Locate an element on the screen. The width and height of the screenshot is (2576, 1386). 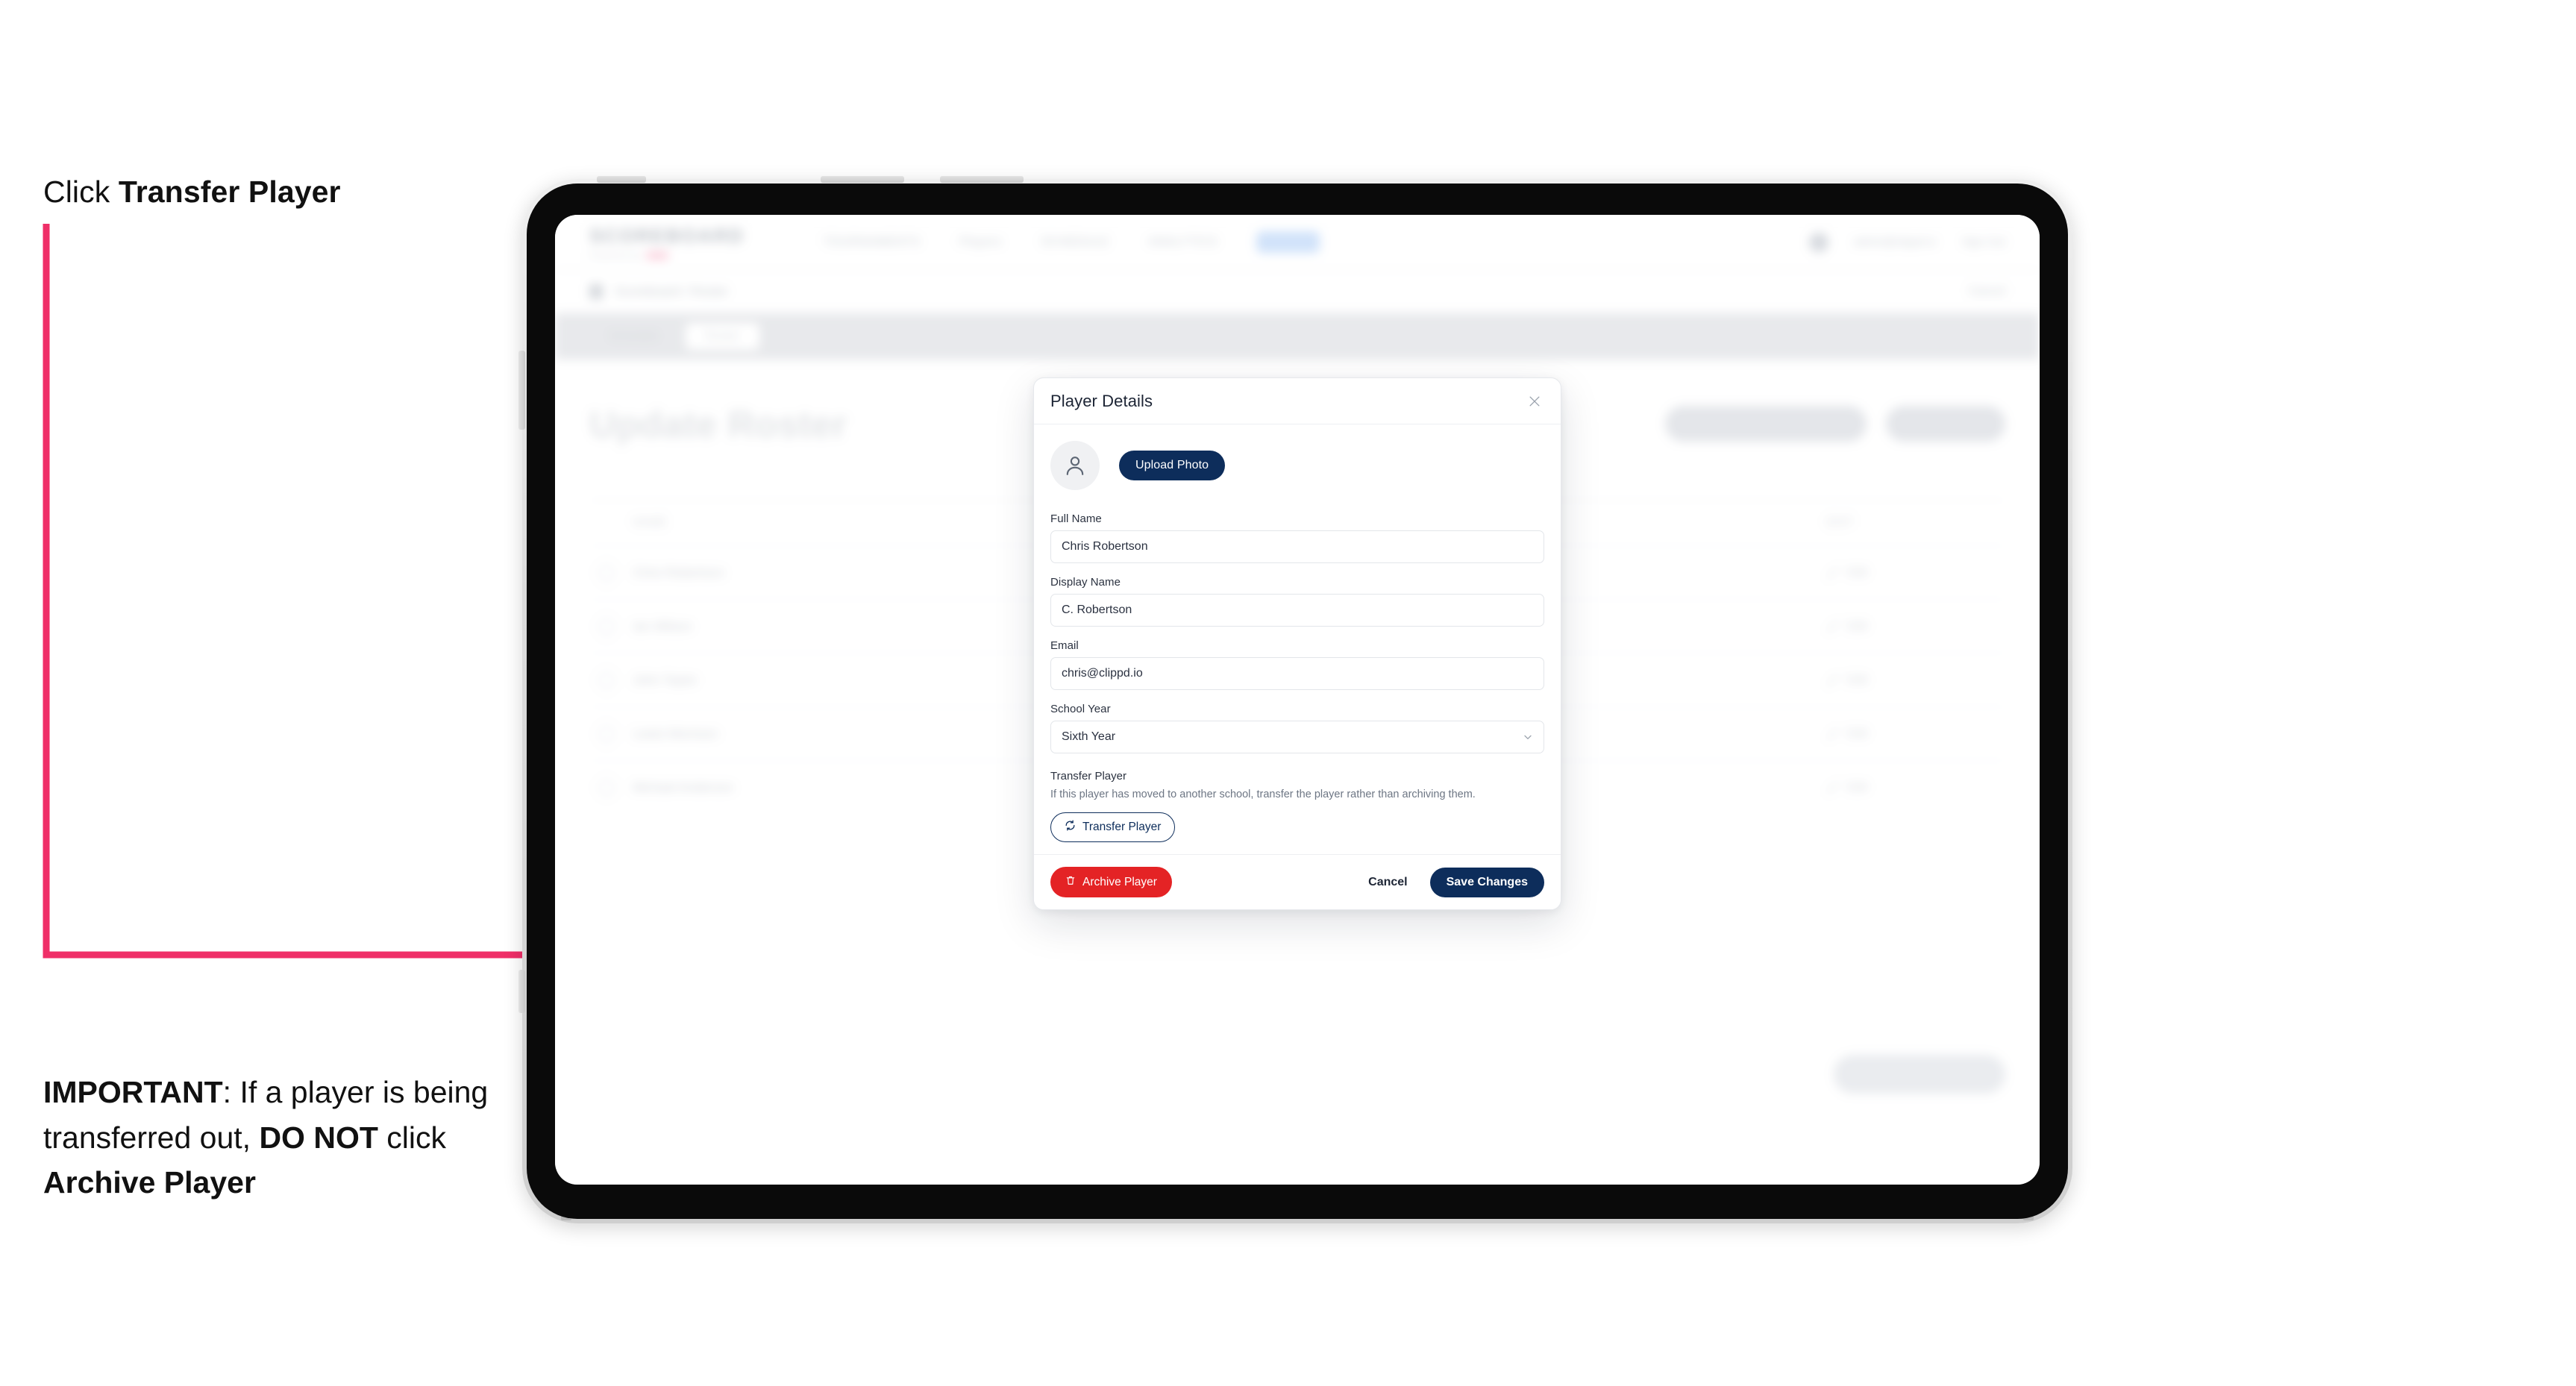
field-label-school-year: School Year is located at coordinates (1080, 709).